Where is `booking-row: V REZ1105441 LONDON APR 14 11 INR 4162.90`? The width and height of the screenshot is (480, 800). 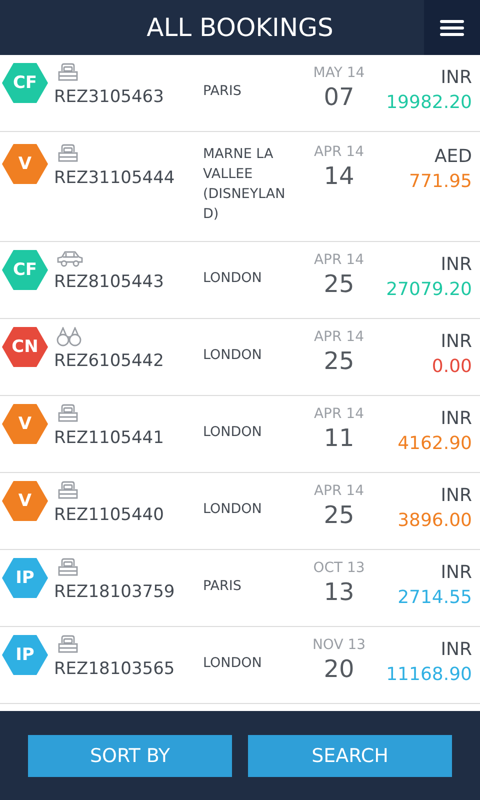 booking-row: V REZ1105441 LONDON APR 14 11 INR 4162.90 is located at coordinates (240, 434).